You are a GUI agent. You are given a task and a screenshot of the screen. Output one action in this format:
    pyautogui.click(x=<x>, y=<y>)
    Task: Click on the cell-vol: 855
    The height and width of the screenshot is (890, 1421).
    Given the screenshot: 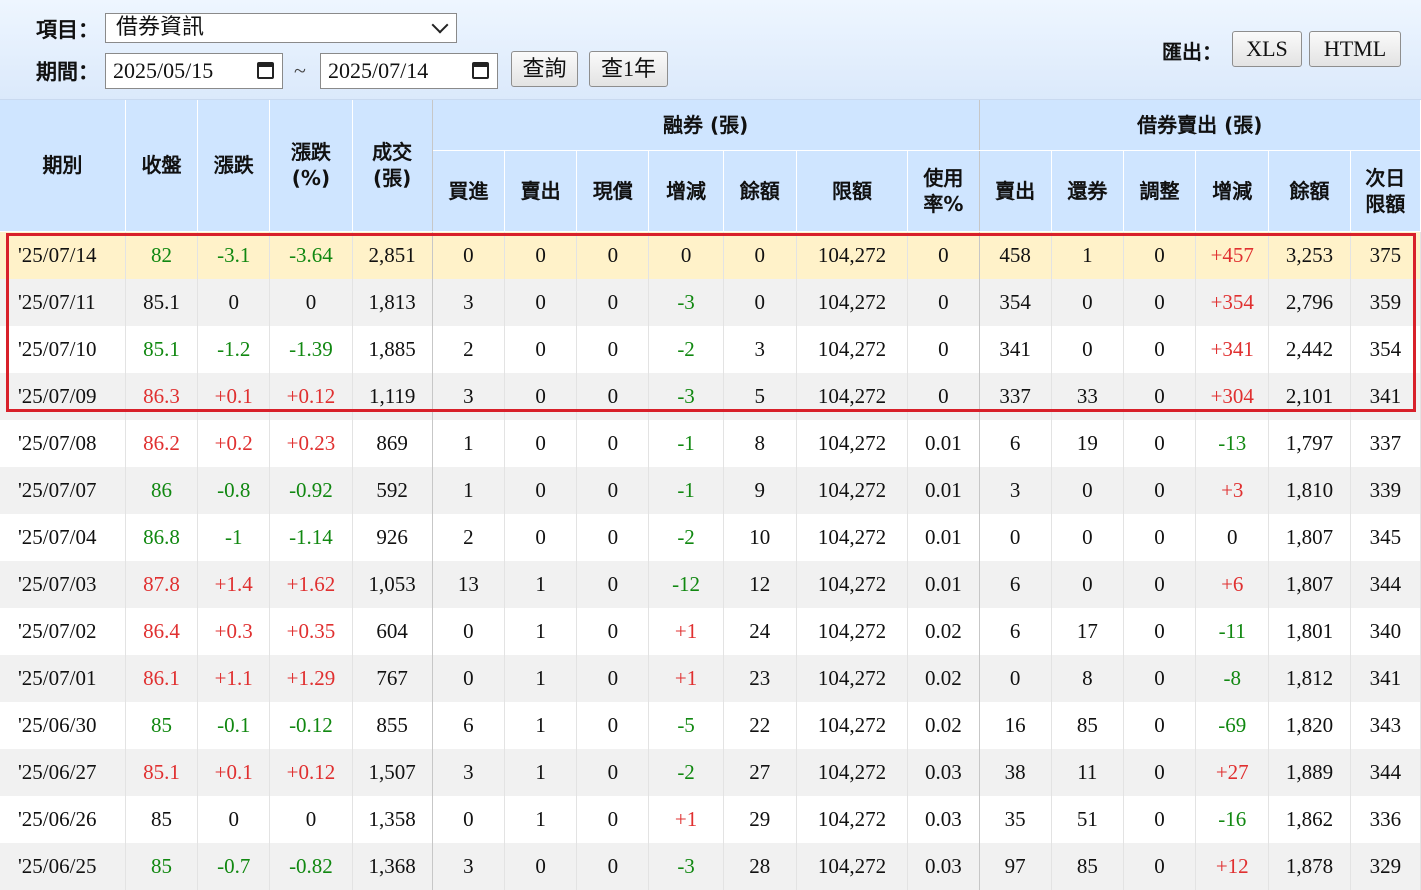 What is the action you would take?
    pyautogui.click(x=392, y=725)
    